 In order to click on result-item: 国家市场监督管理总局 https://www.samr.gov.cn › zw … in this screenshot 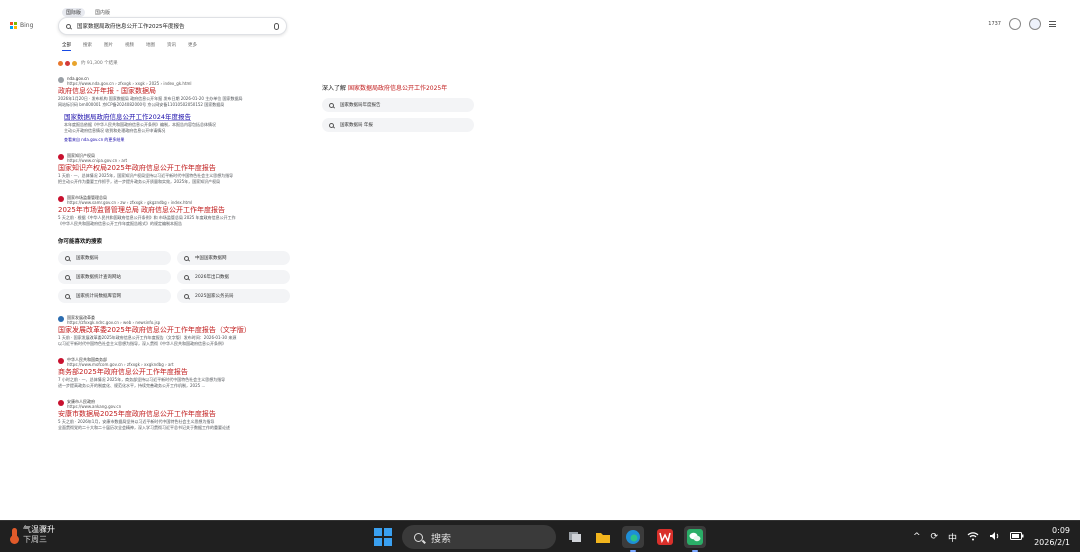, I will do `click(174, 211)`.